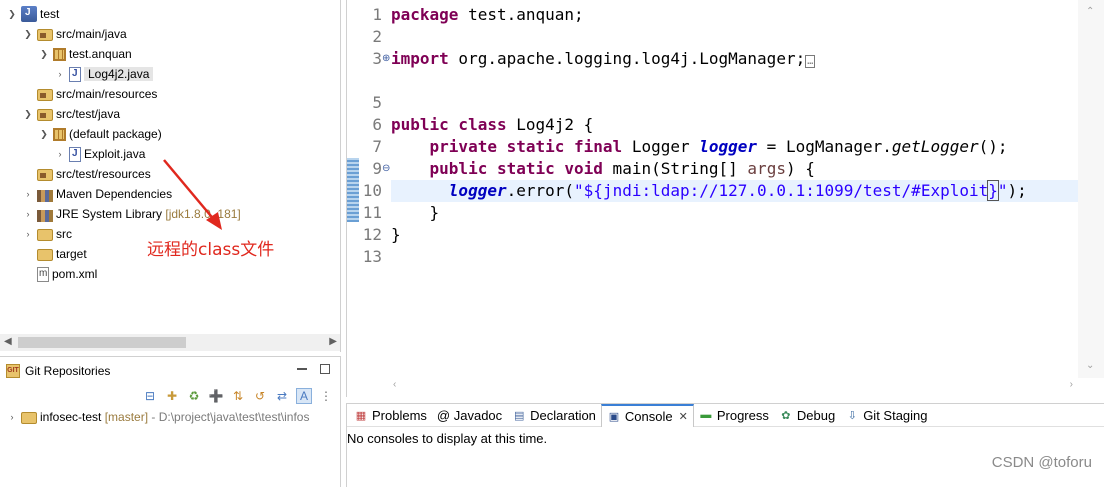 This screenshot has width=1104, height=487. I want to click on code-line-12: }, so click(396, 234).